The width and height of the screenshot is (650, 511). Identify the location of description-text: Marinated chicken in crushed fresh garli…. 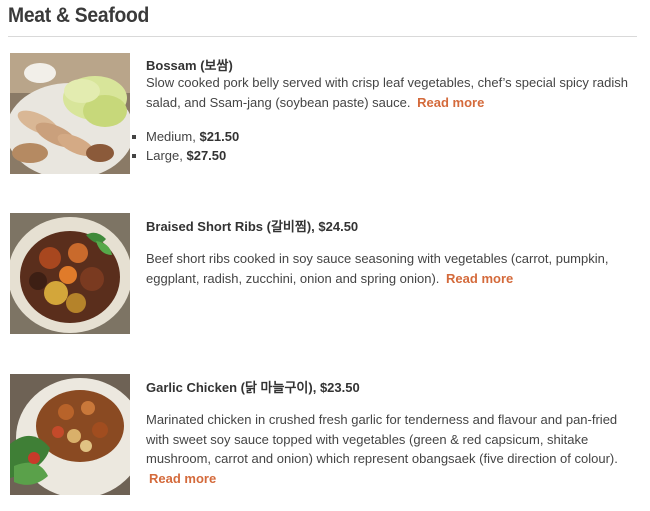
(382, 439).